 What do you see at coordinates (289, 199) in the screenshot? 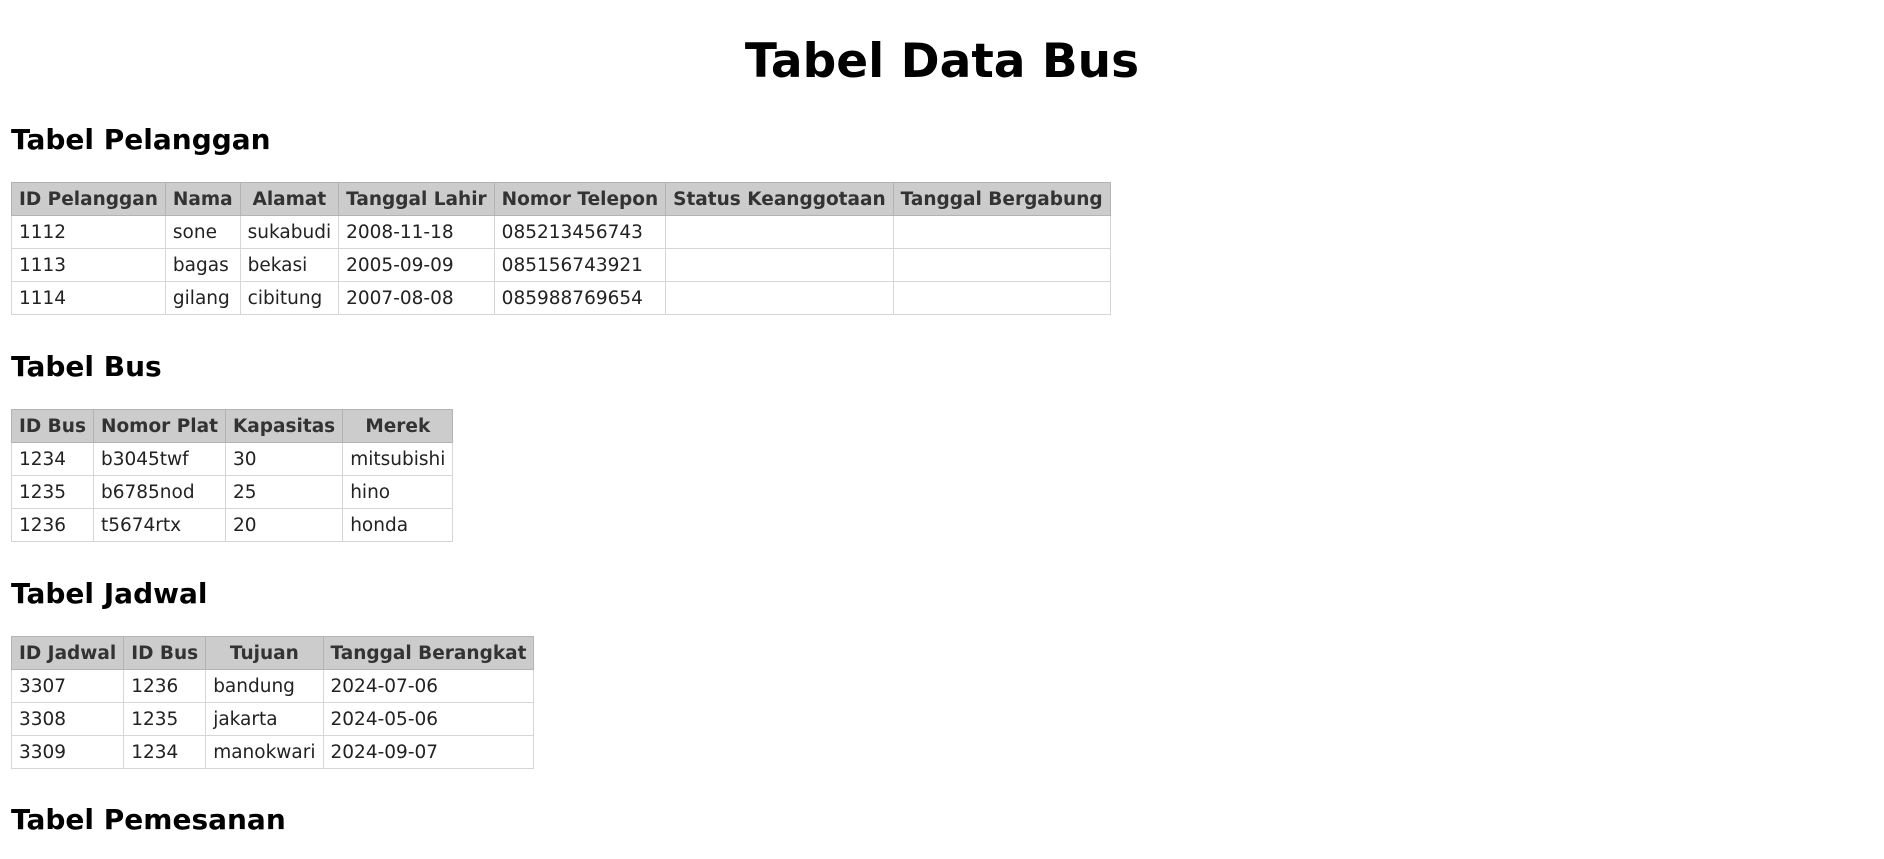
I see `column-header: Alamat` at bounding box center [289, 199].